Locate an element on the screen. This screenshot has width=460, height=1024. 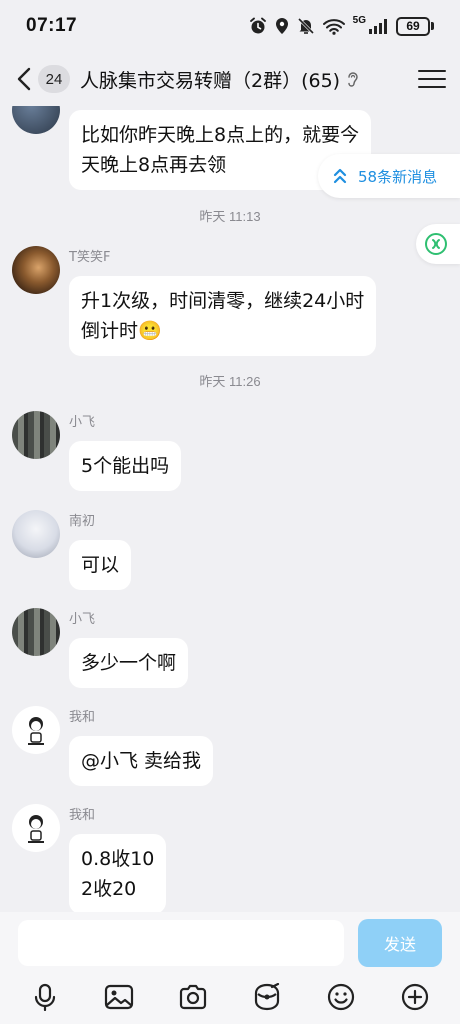
battery-icon: 69 is located at coordinates (415, 26).